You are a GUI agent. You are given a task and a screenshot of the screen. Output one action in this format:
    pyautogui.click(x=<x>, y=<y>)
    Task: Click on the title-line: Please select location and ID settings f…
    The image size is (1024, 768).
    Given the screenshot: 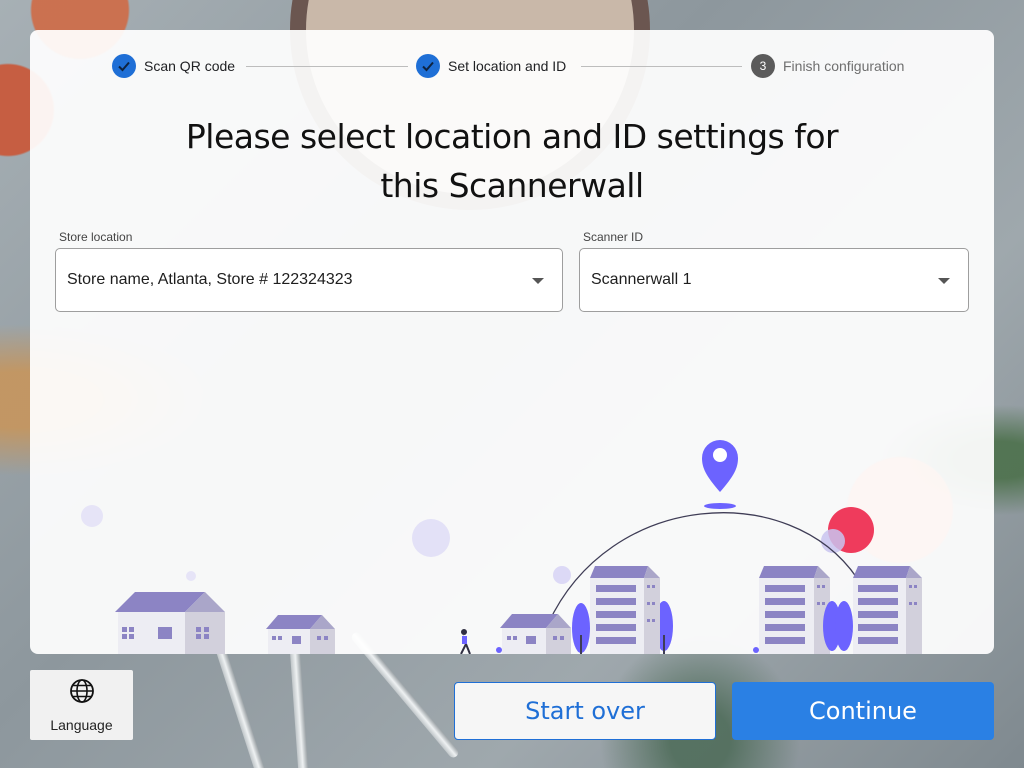 What is the action you would take?
    pyautogui.click(x=512, y=136)
    